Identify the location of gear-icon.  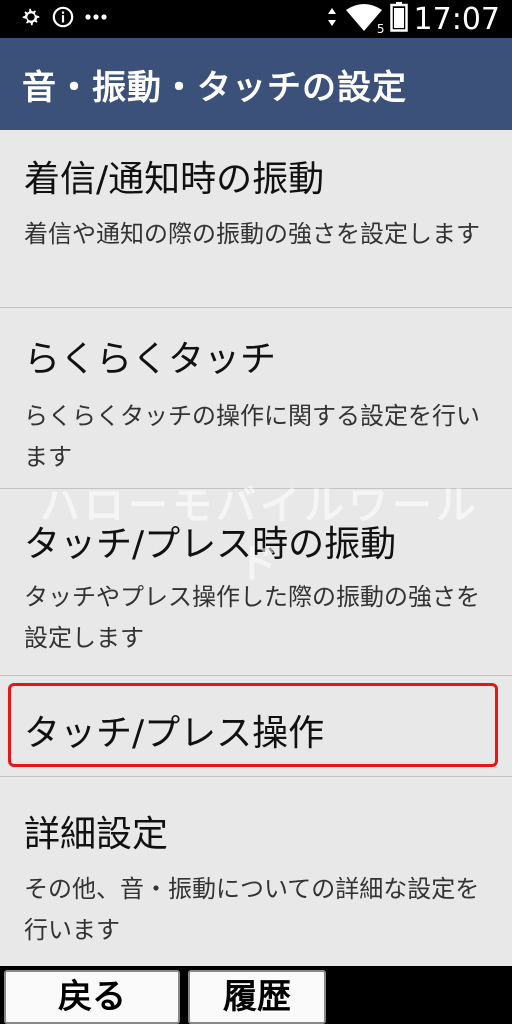
(31, 19).